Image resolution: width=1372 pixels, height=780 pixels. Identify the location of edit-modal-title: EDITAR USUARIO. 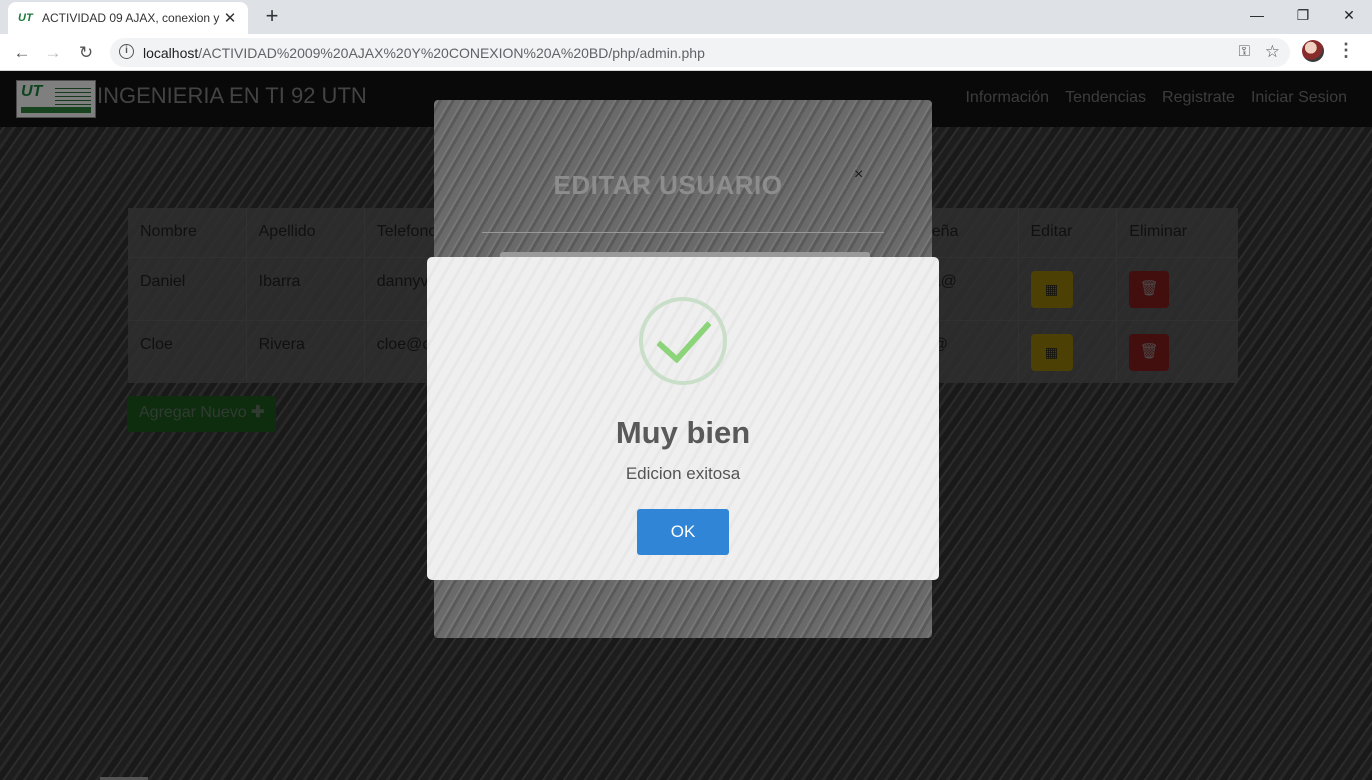
(668, 185).